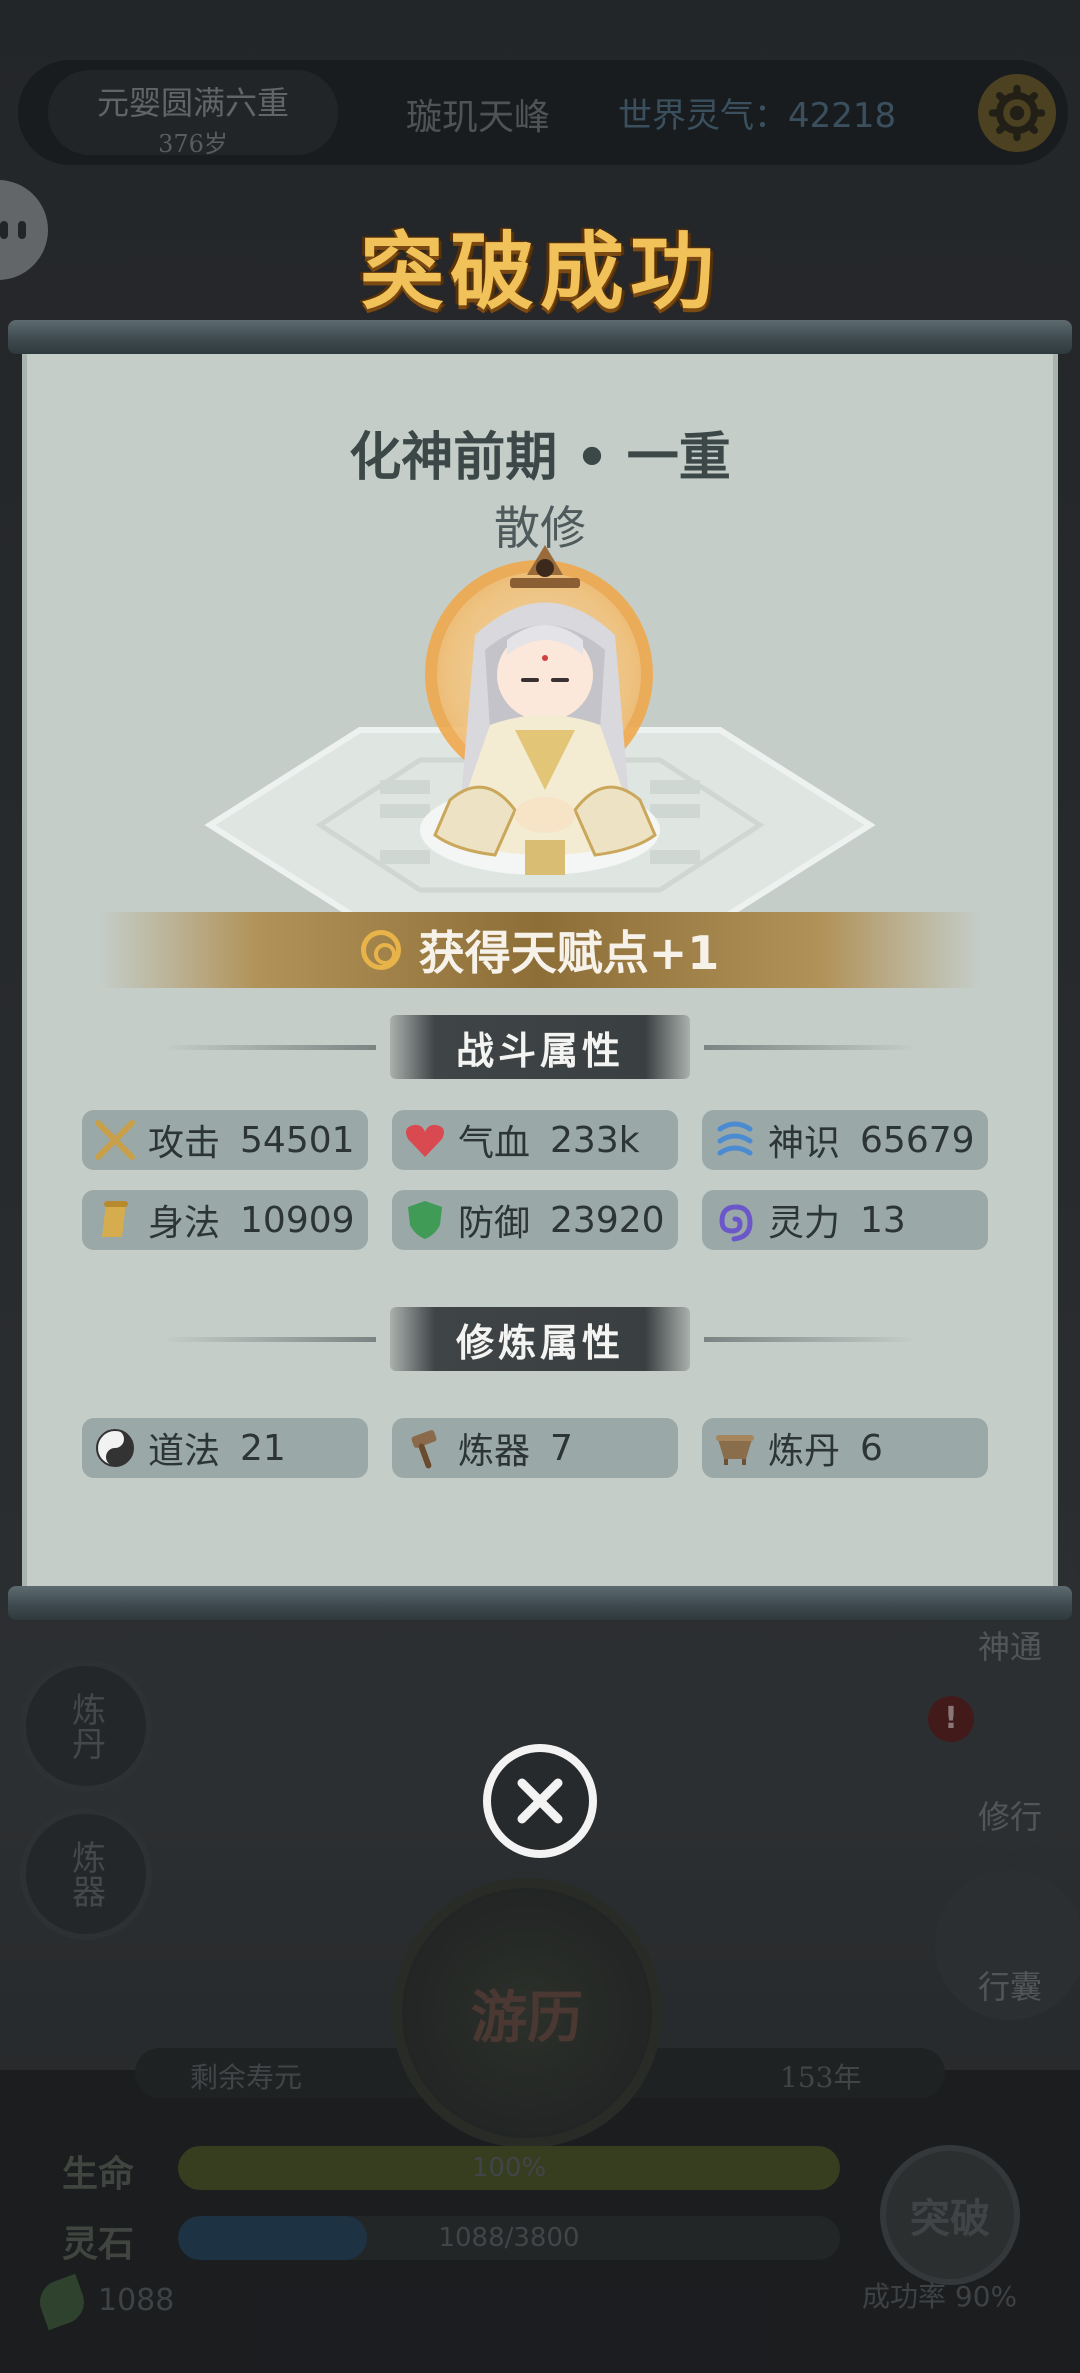 The image size is (1080, 2373). What do you see at coordinates (540, 458) in the screenshot?
I see `new-realm-title: 化神前期 • 一重` at bounding box center [540, 458].